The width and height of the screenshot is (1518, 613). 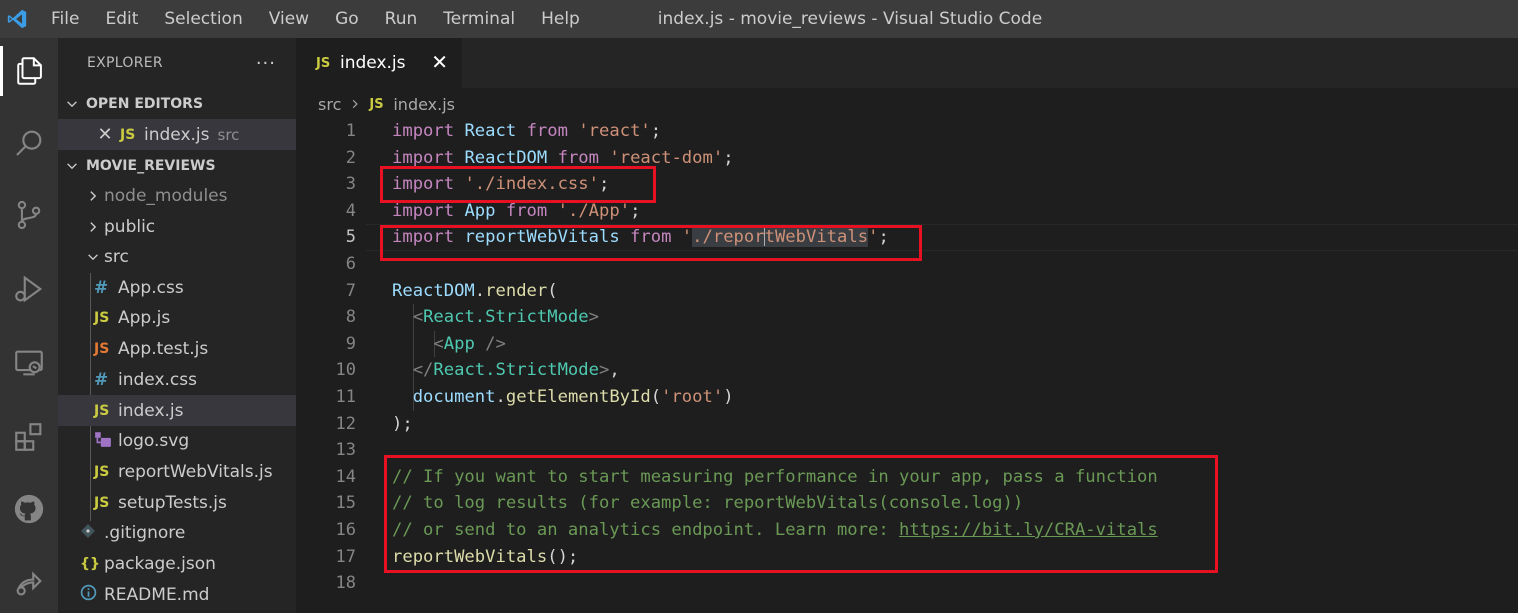 I want to click on menu-help: Help, so click(x=560, y=19).